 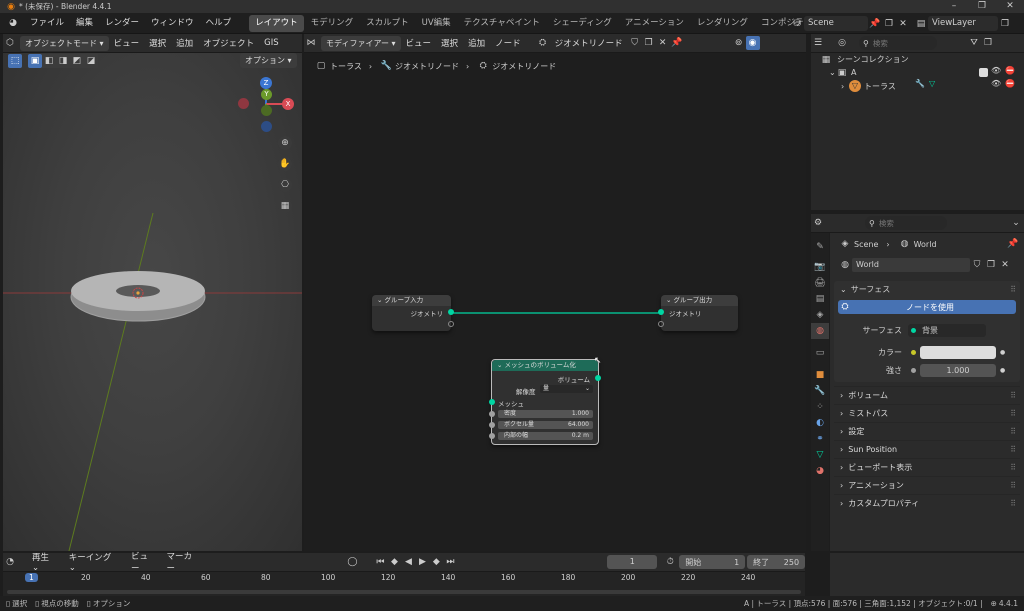 I want to click on gizmo-neg-z, so click(x=266, y=126).